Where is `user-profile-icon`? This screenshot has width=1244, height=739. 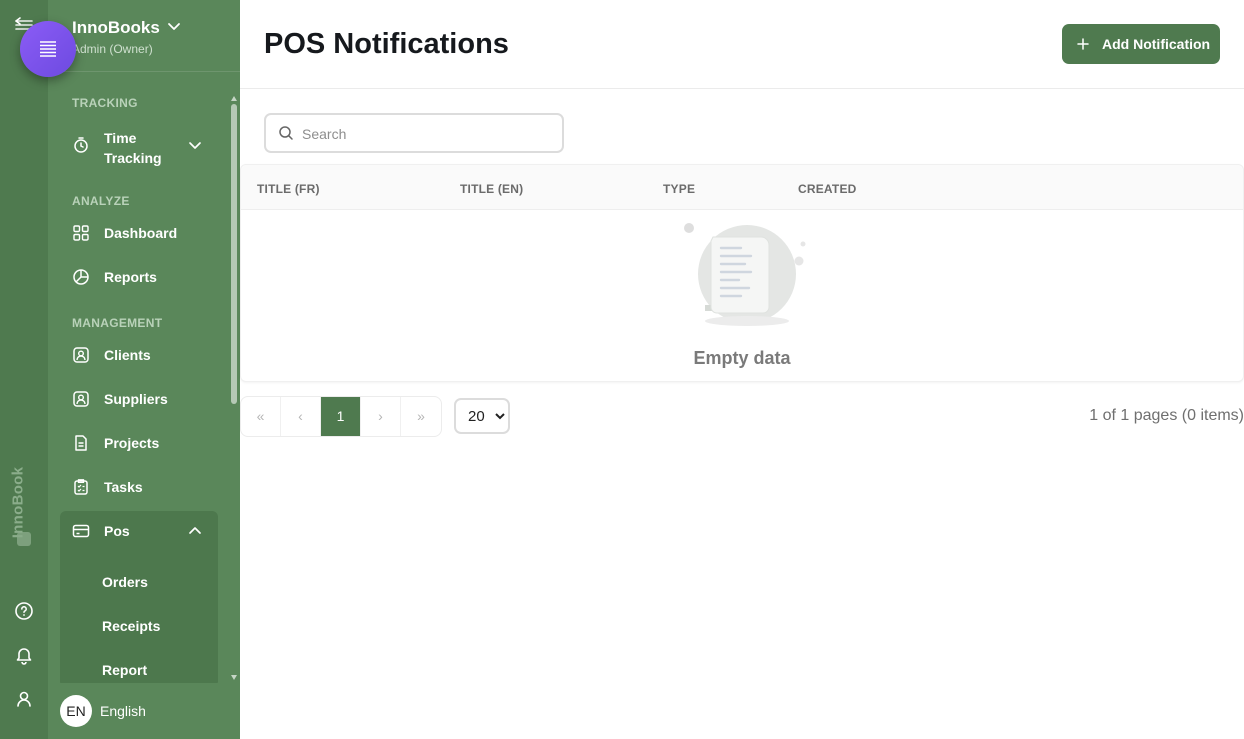
user-profile-icon is located at coordinates (24, 699).